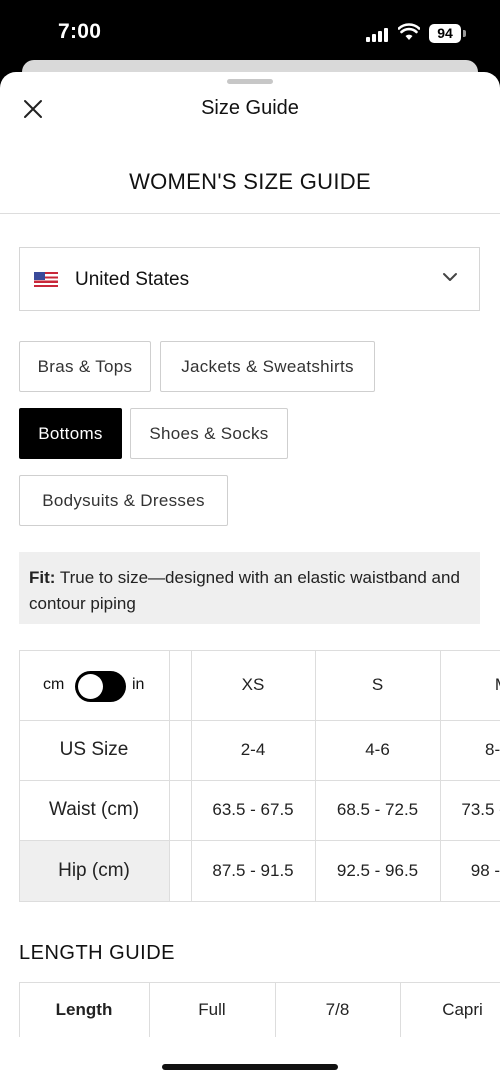 The image size is (500, 1080). I want to click on length-guide-title: LENGTH GUIDE, so click(97, 953).